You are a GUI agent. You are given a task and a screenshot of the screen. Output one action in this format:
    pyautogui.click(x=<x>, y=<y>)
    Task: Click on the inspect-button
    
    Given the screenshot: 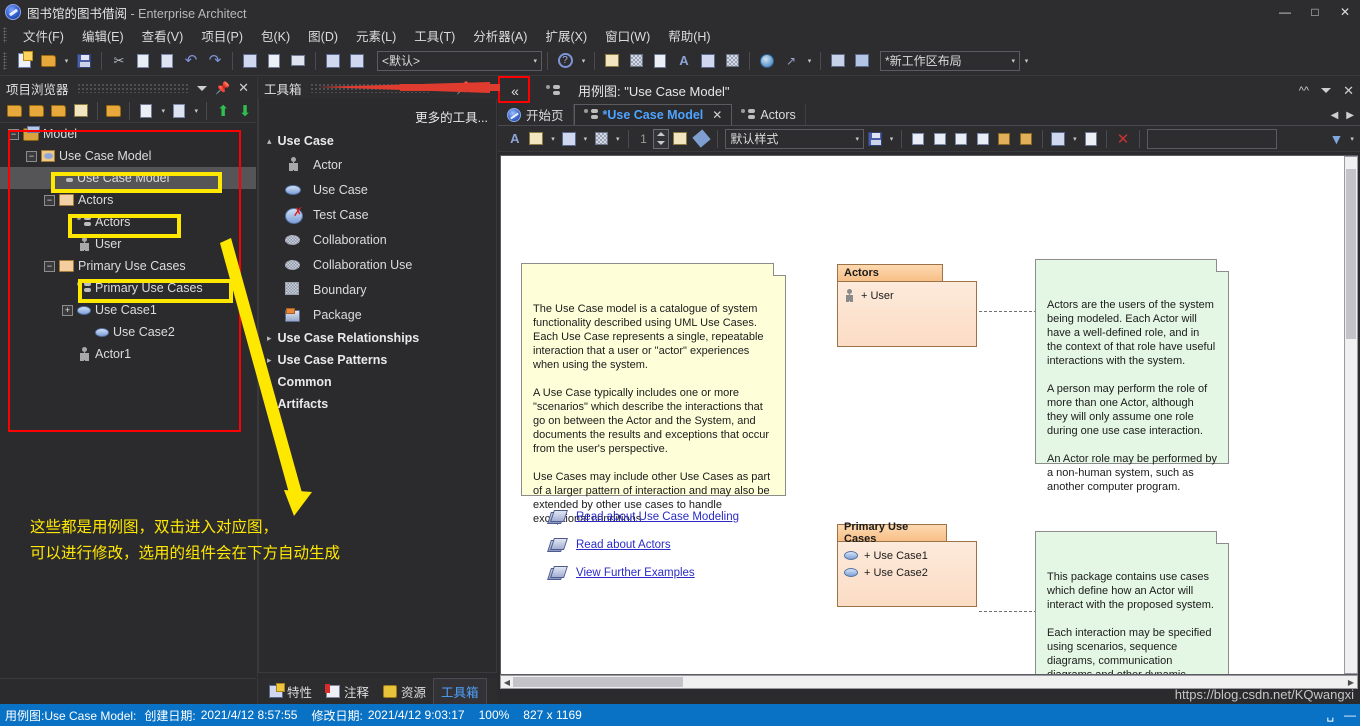 What is the action you would take?
    pyautogui.click(x=357, y=61)
    